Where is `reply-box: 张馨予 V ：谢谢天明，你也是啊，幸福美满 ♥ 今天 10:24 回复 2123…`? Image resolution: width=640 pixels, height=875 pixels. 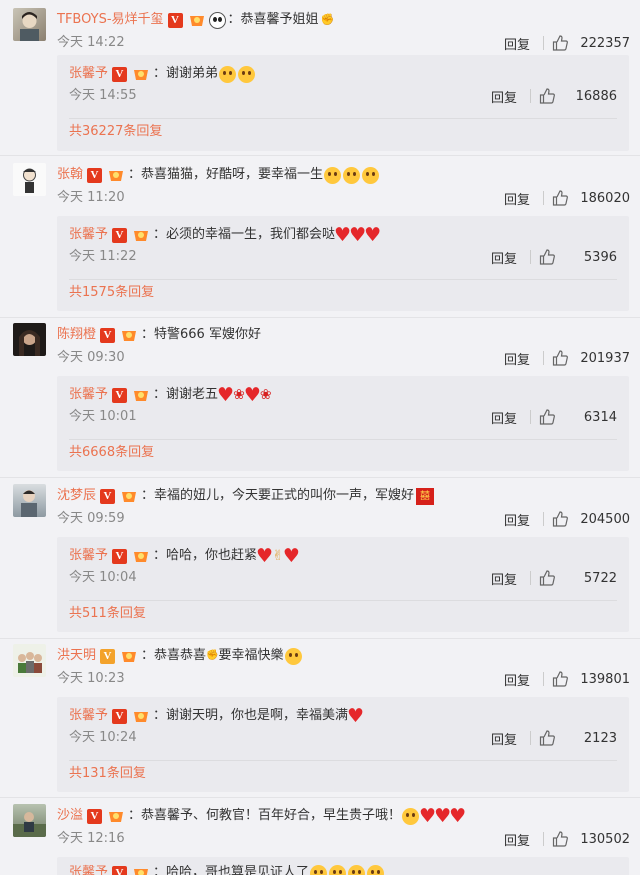 reply-box: 张馨予 V ：谢谢天明，你也是啊，幸福美满 ♥ 今天 10:24 回复 2123… is located at coordinates (343, 744).